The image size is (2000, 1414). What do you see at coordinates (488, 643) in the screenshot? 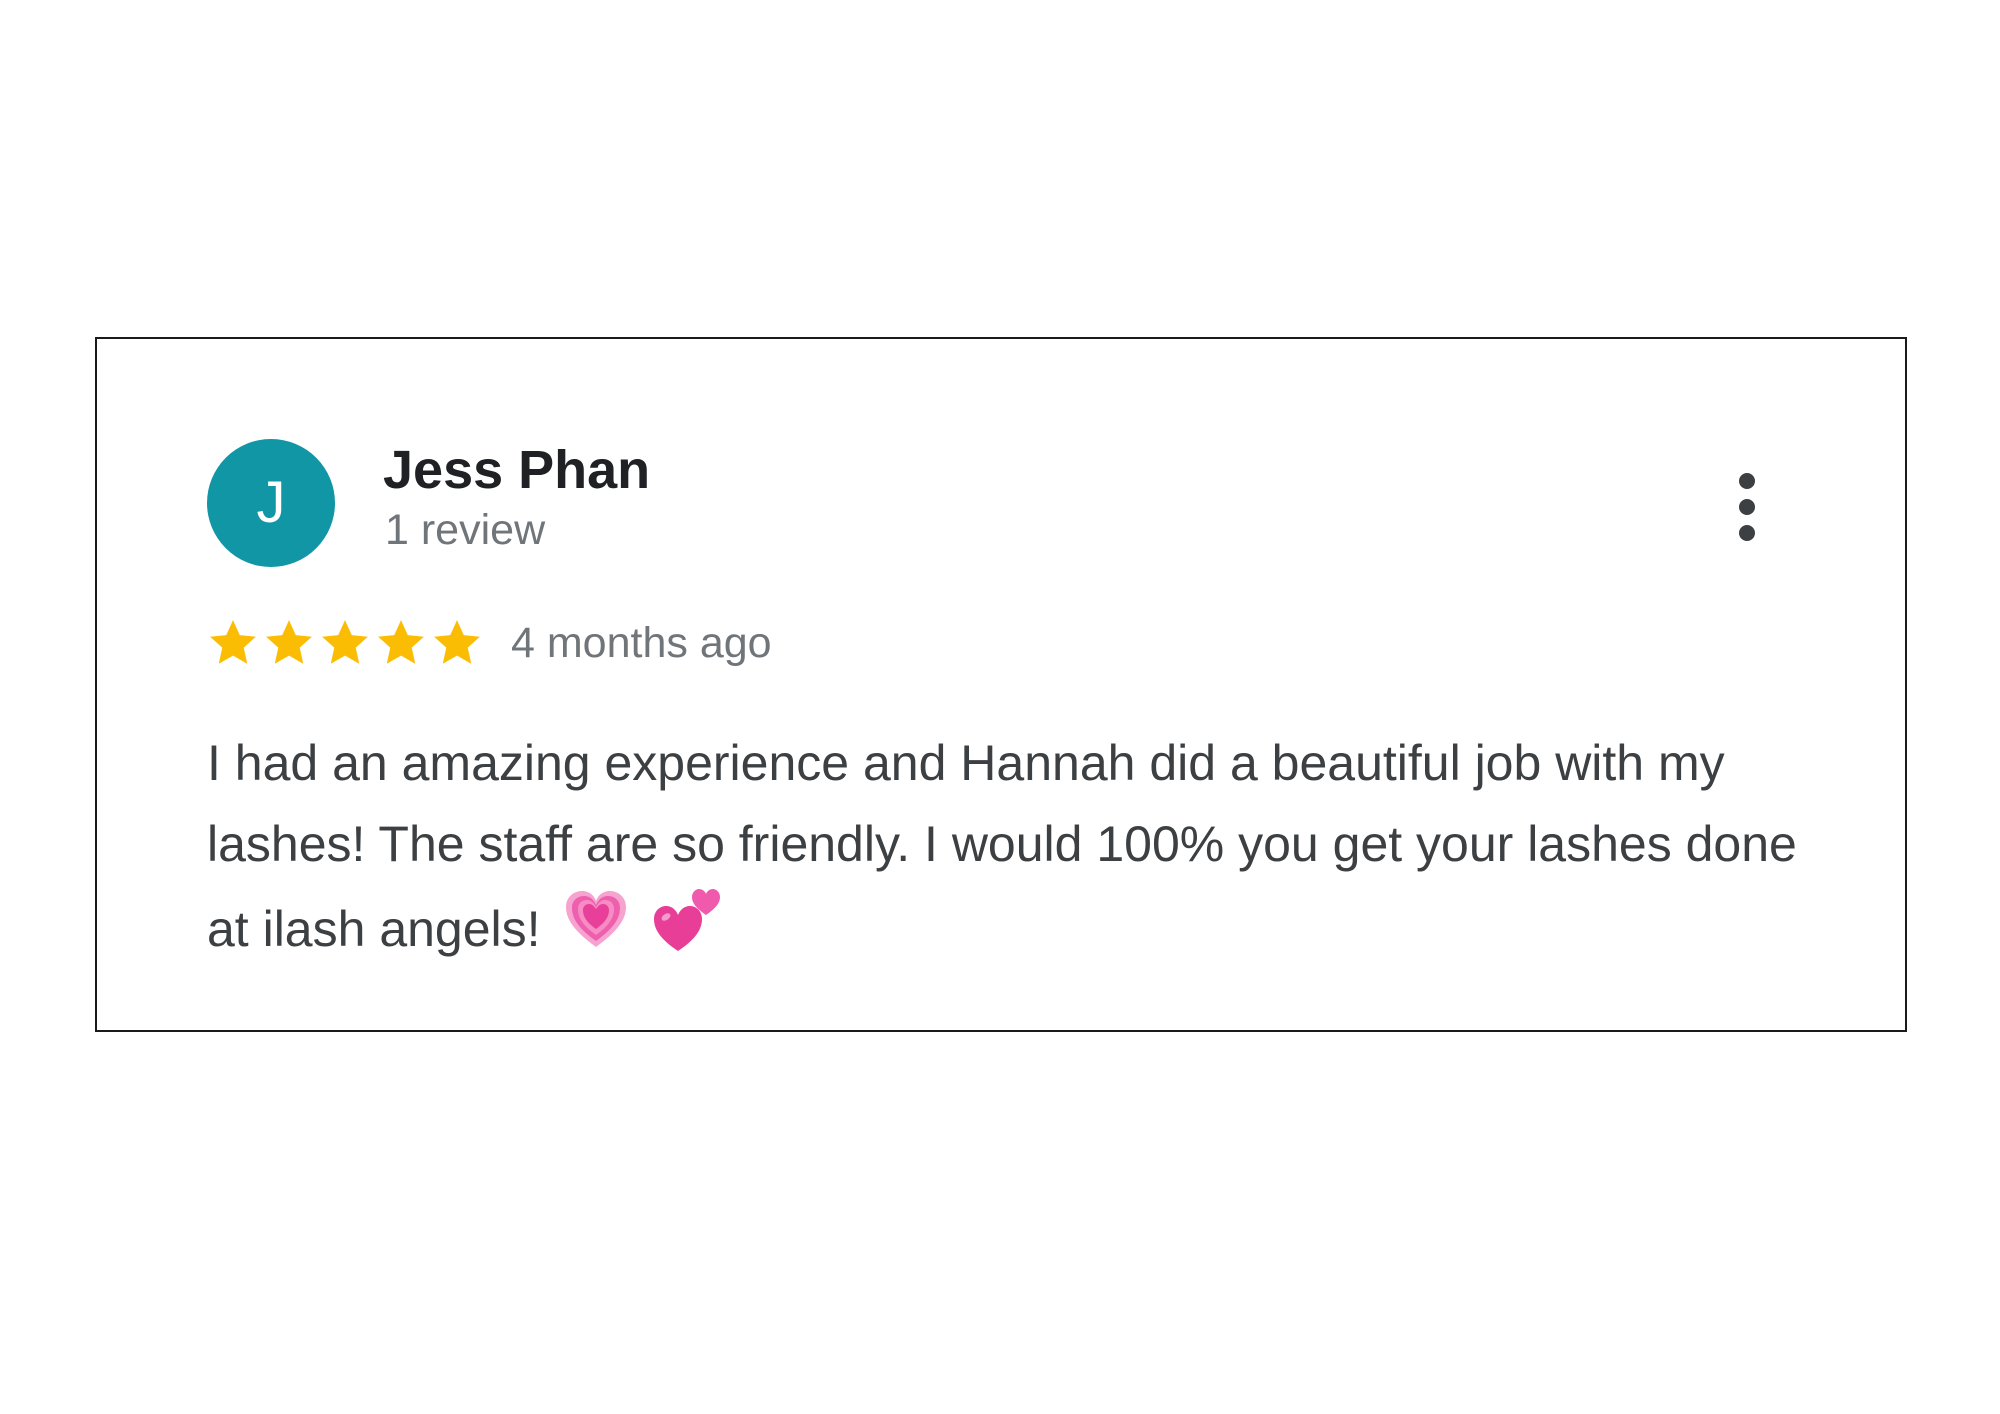
I see `rating-row: 4 months ago` at bounding box center [488, 643].